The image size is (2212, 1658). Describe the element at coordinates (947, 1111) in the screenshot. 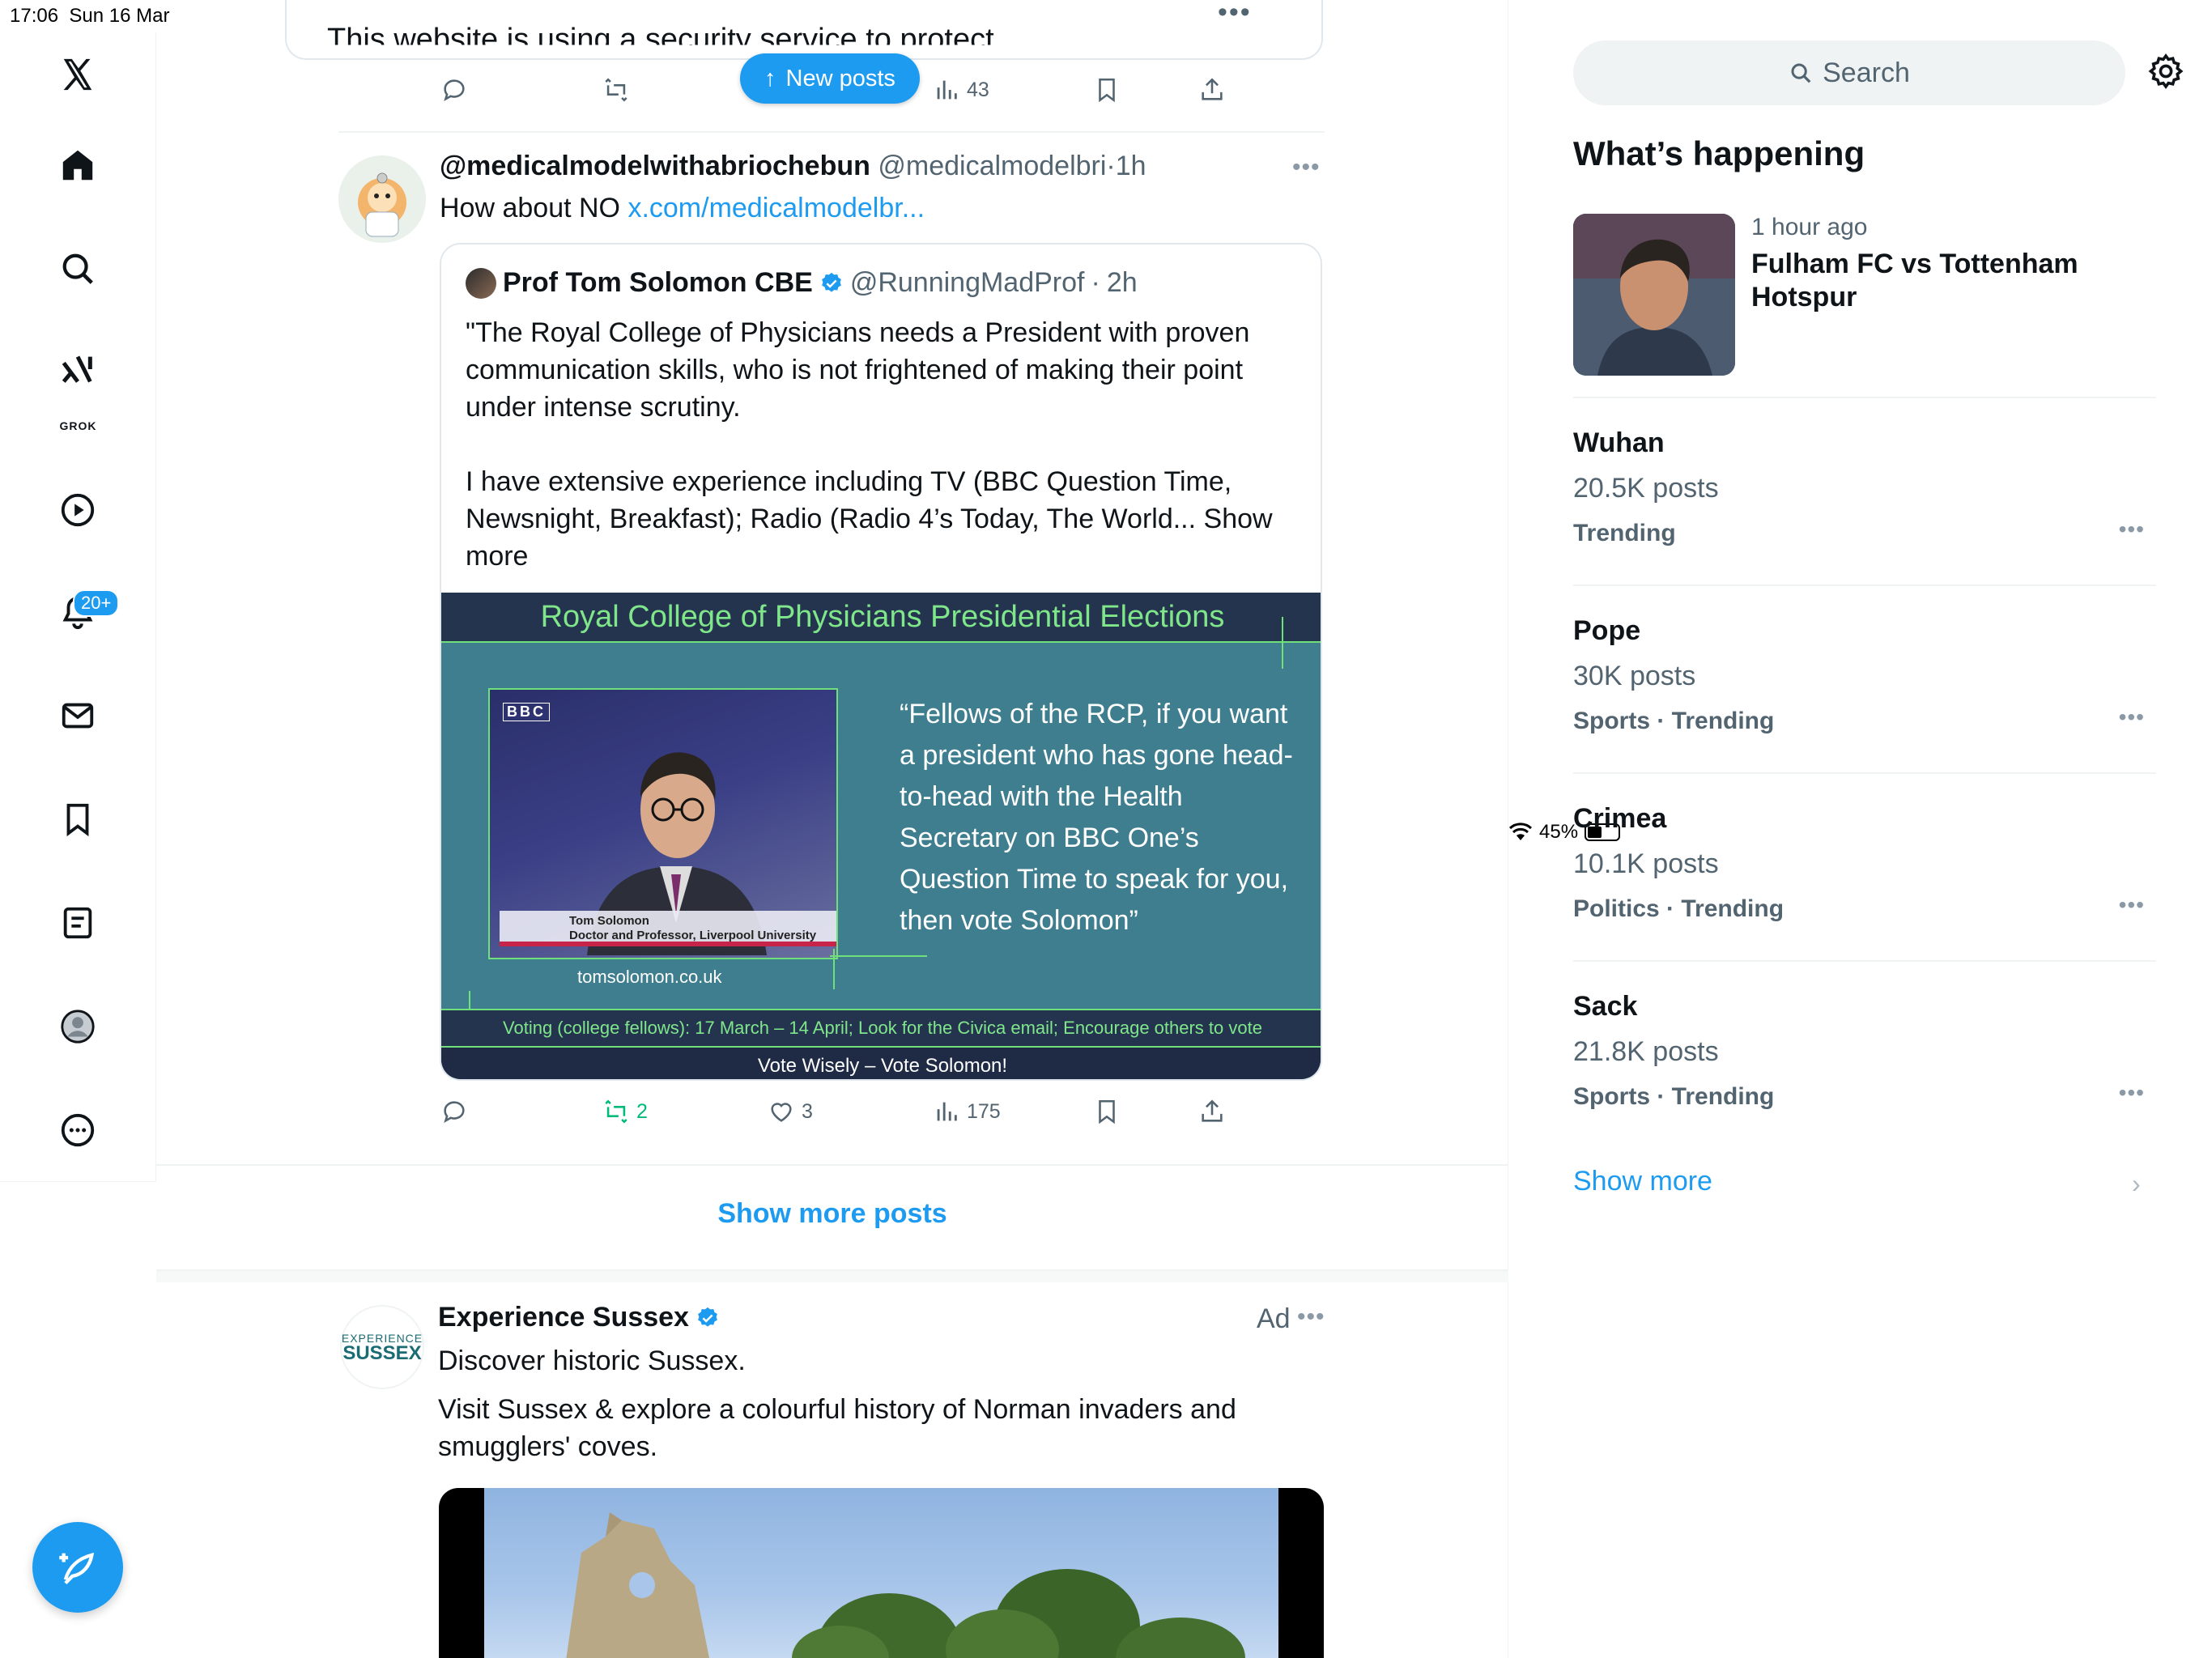

I see `views-icon` at that location.